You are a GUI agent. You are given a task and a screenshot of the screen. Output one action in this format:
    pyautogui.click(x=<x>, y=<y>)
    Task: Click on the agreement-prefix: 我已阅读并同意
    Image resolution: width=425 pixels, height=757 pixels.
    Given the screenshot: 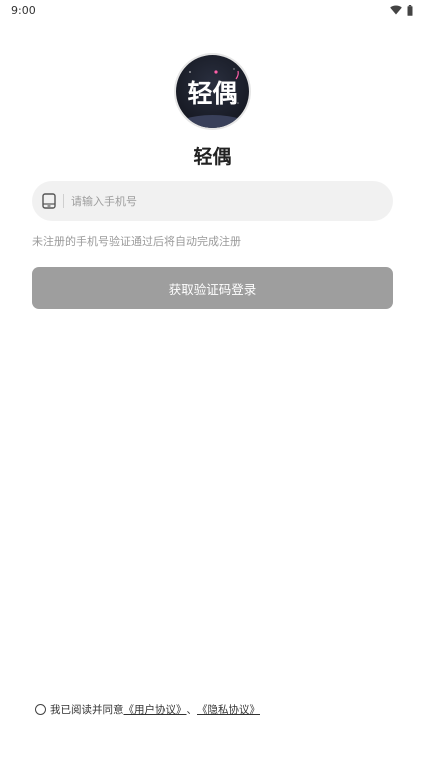 What is the action you would take?
    pyautogui.click(x=87, y=710)
    